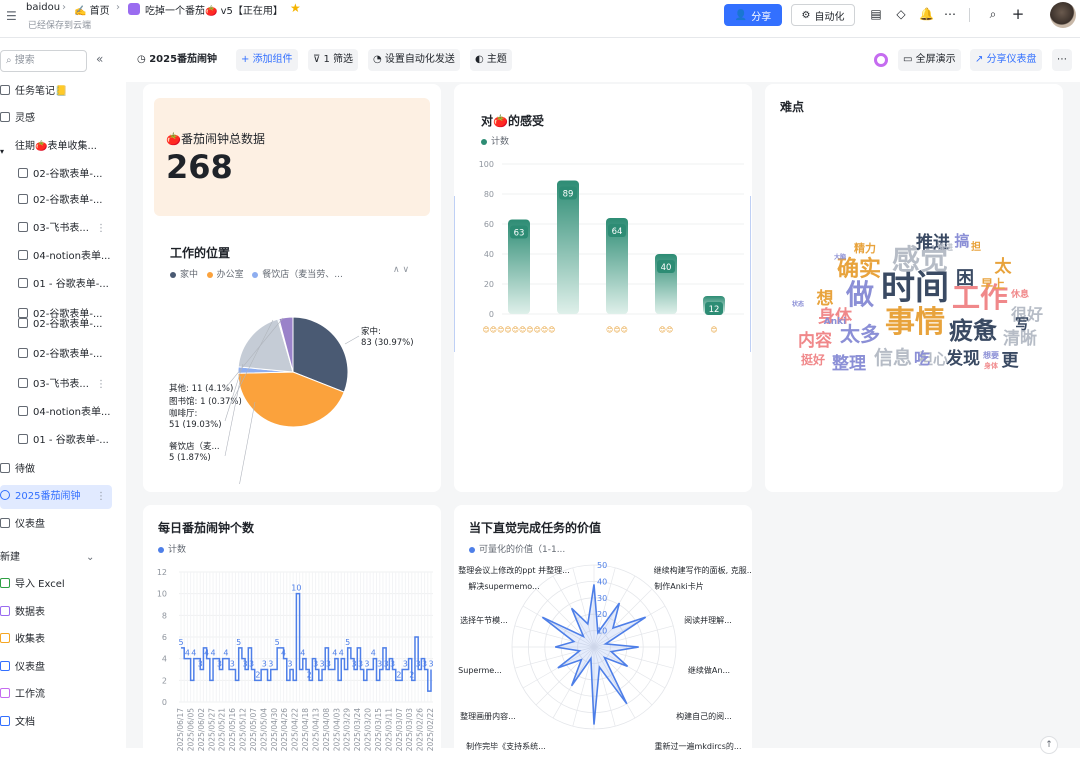  What do you see at coordinates (295, 8) in the screenshot?
I see `star-icon: ★` at bounding box center [295, 8].